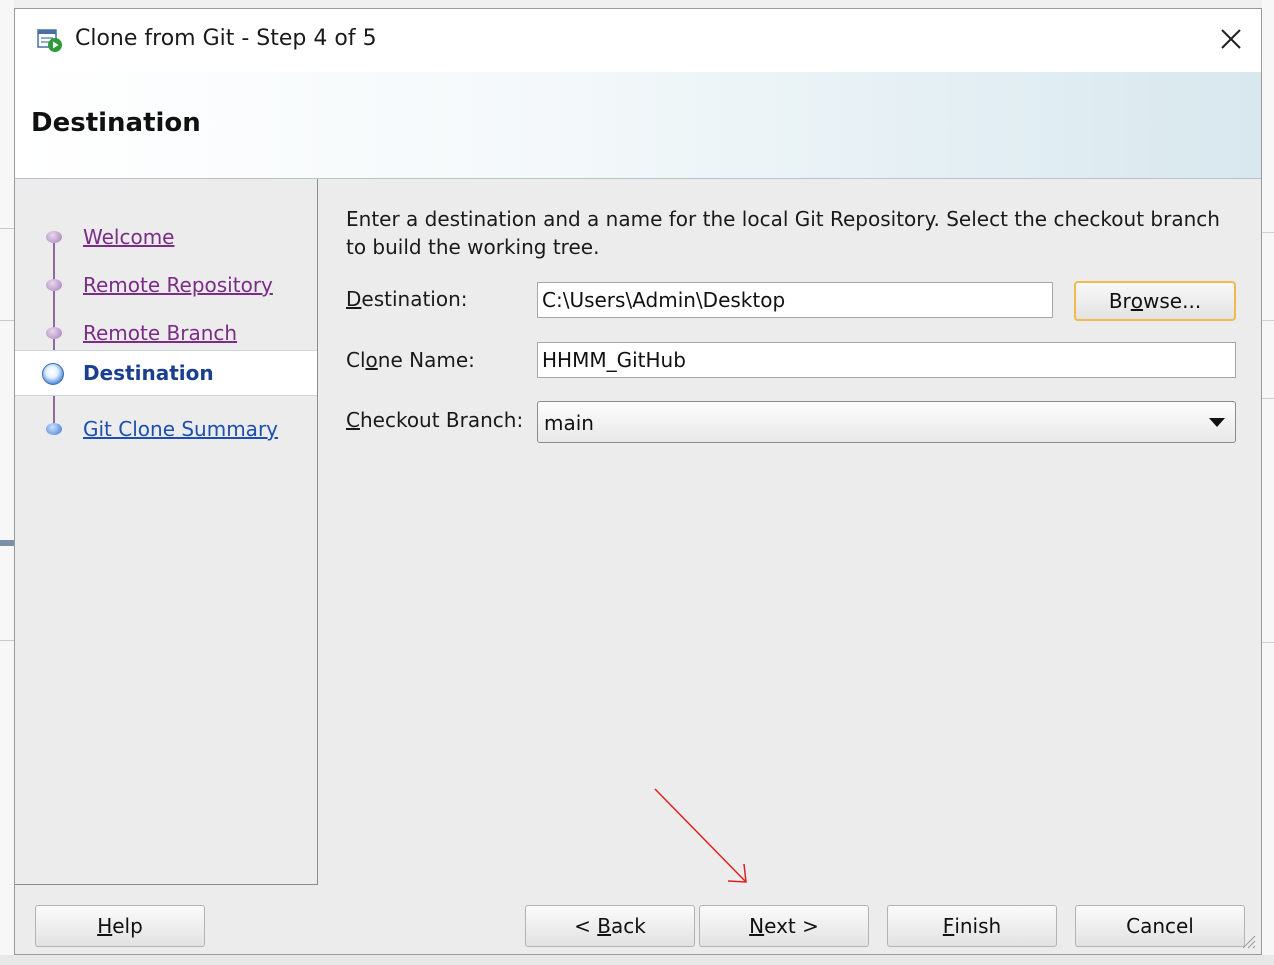 The width and height of the screenshot is (1274, 965). Describe the element at coordinates (610, 926) in the screenshot. I see `back-button: < Back` at that location.